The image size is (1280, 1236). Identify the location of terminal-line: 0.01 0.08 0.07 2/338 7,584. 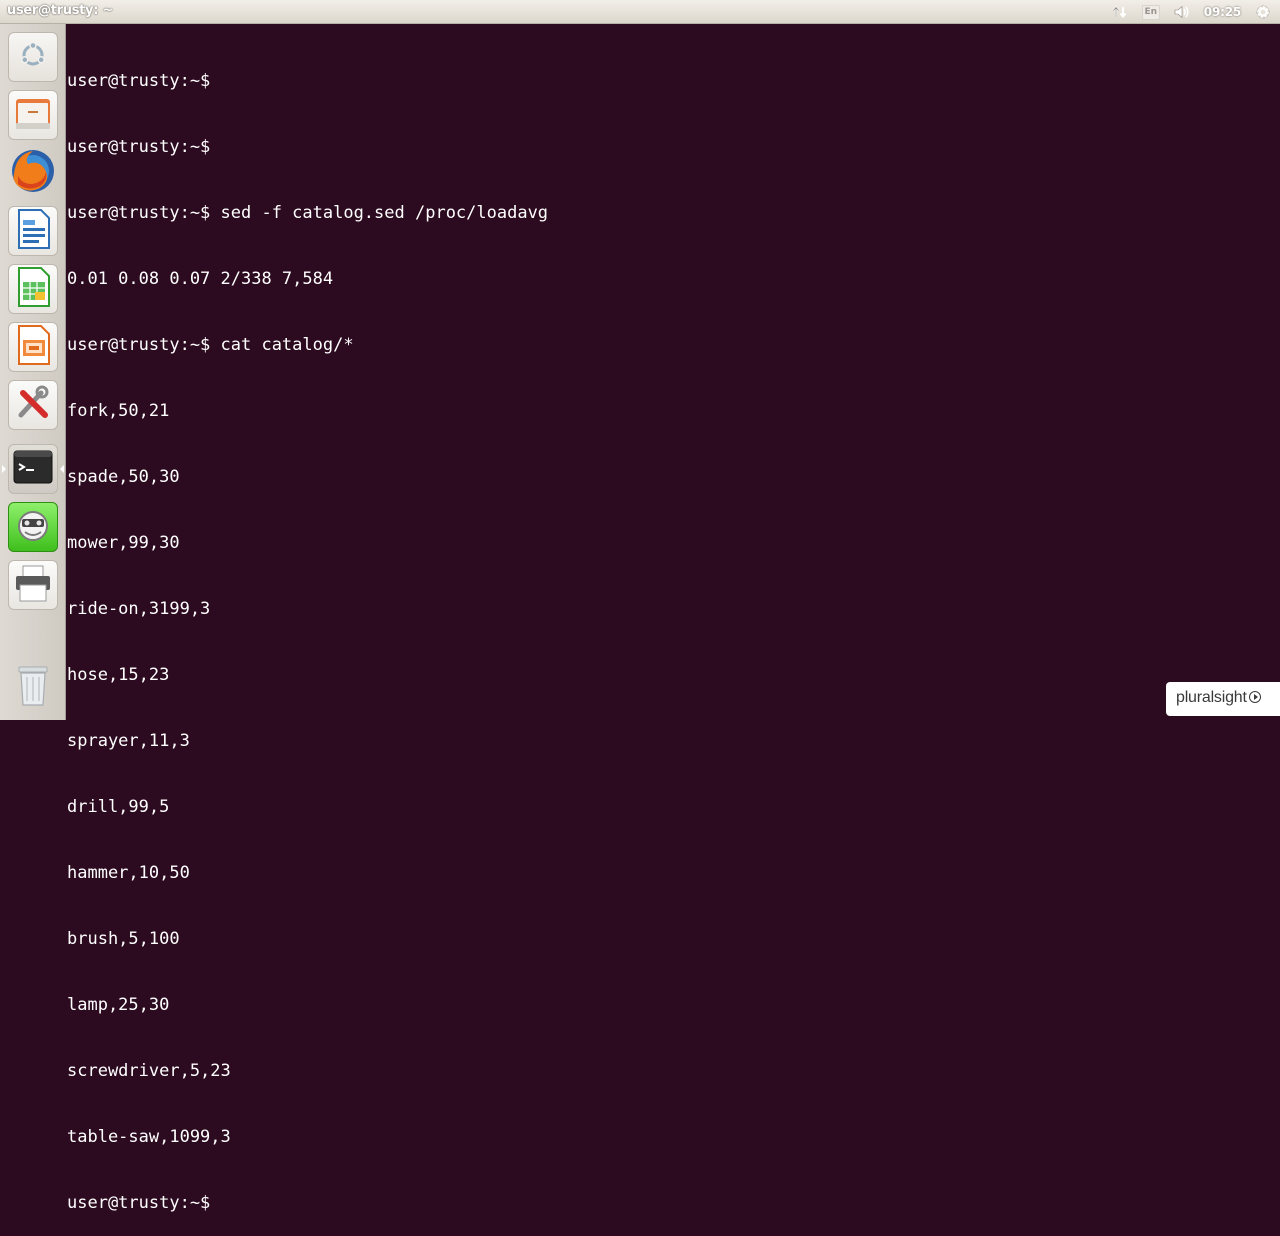
(200, 279).